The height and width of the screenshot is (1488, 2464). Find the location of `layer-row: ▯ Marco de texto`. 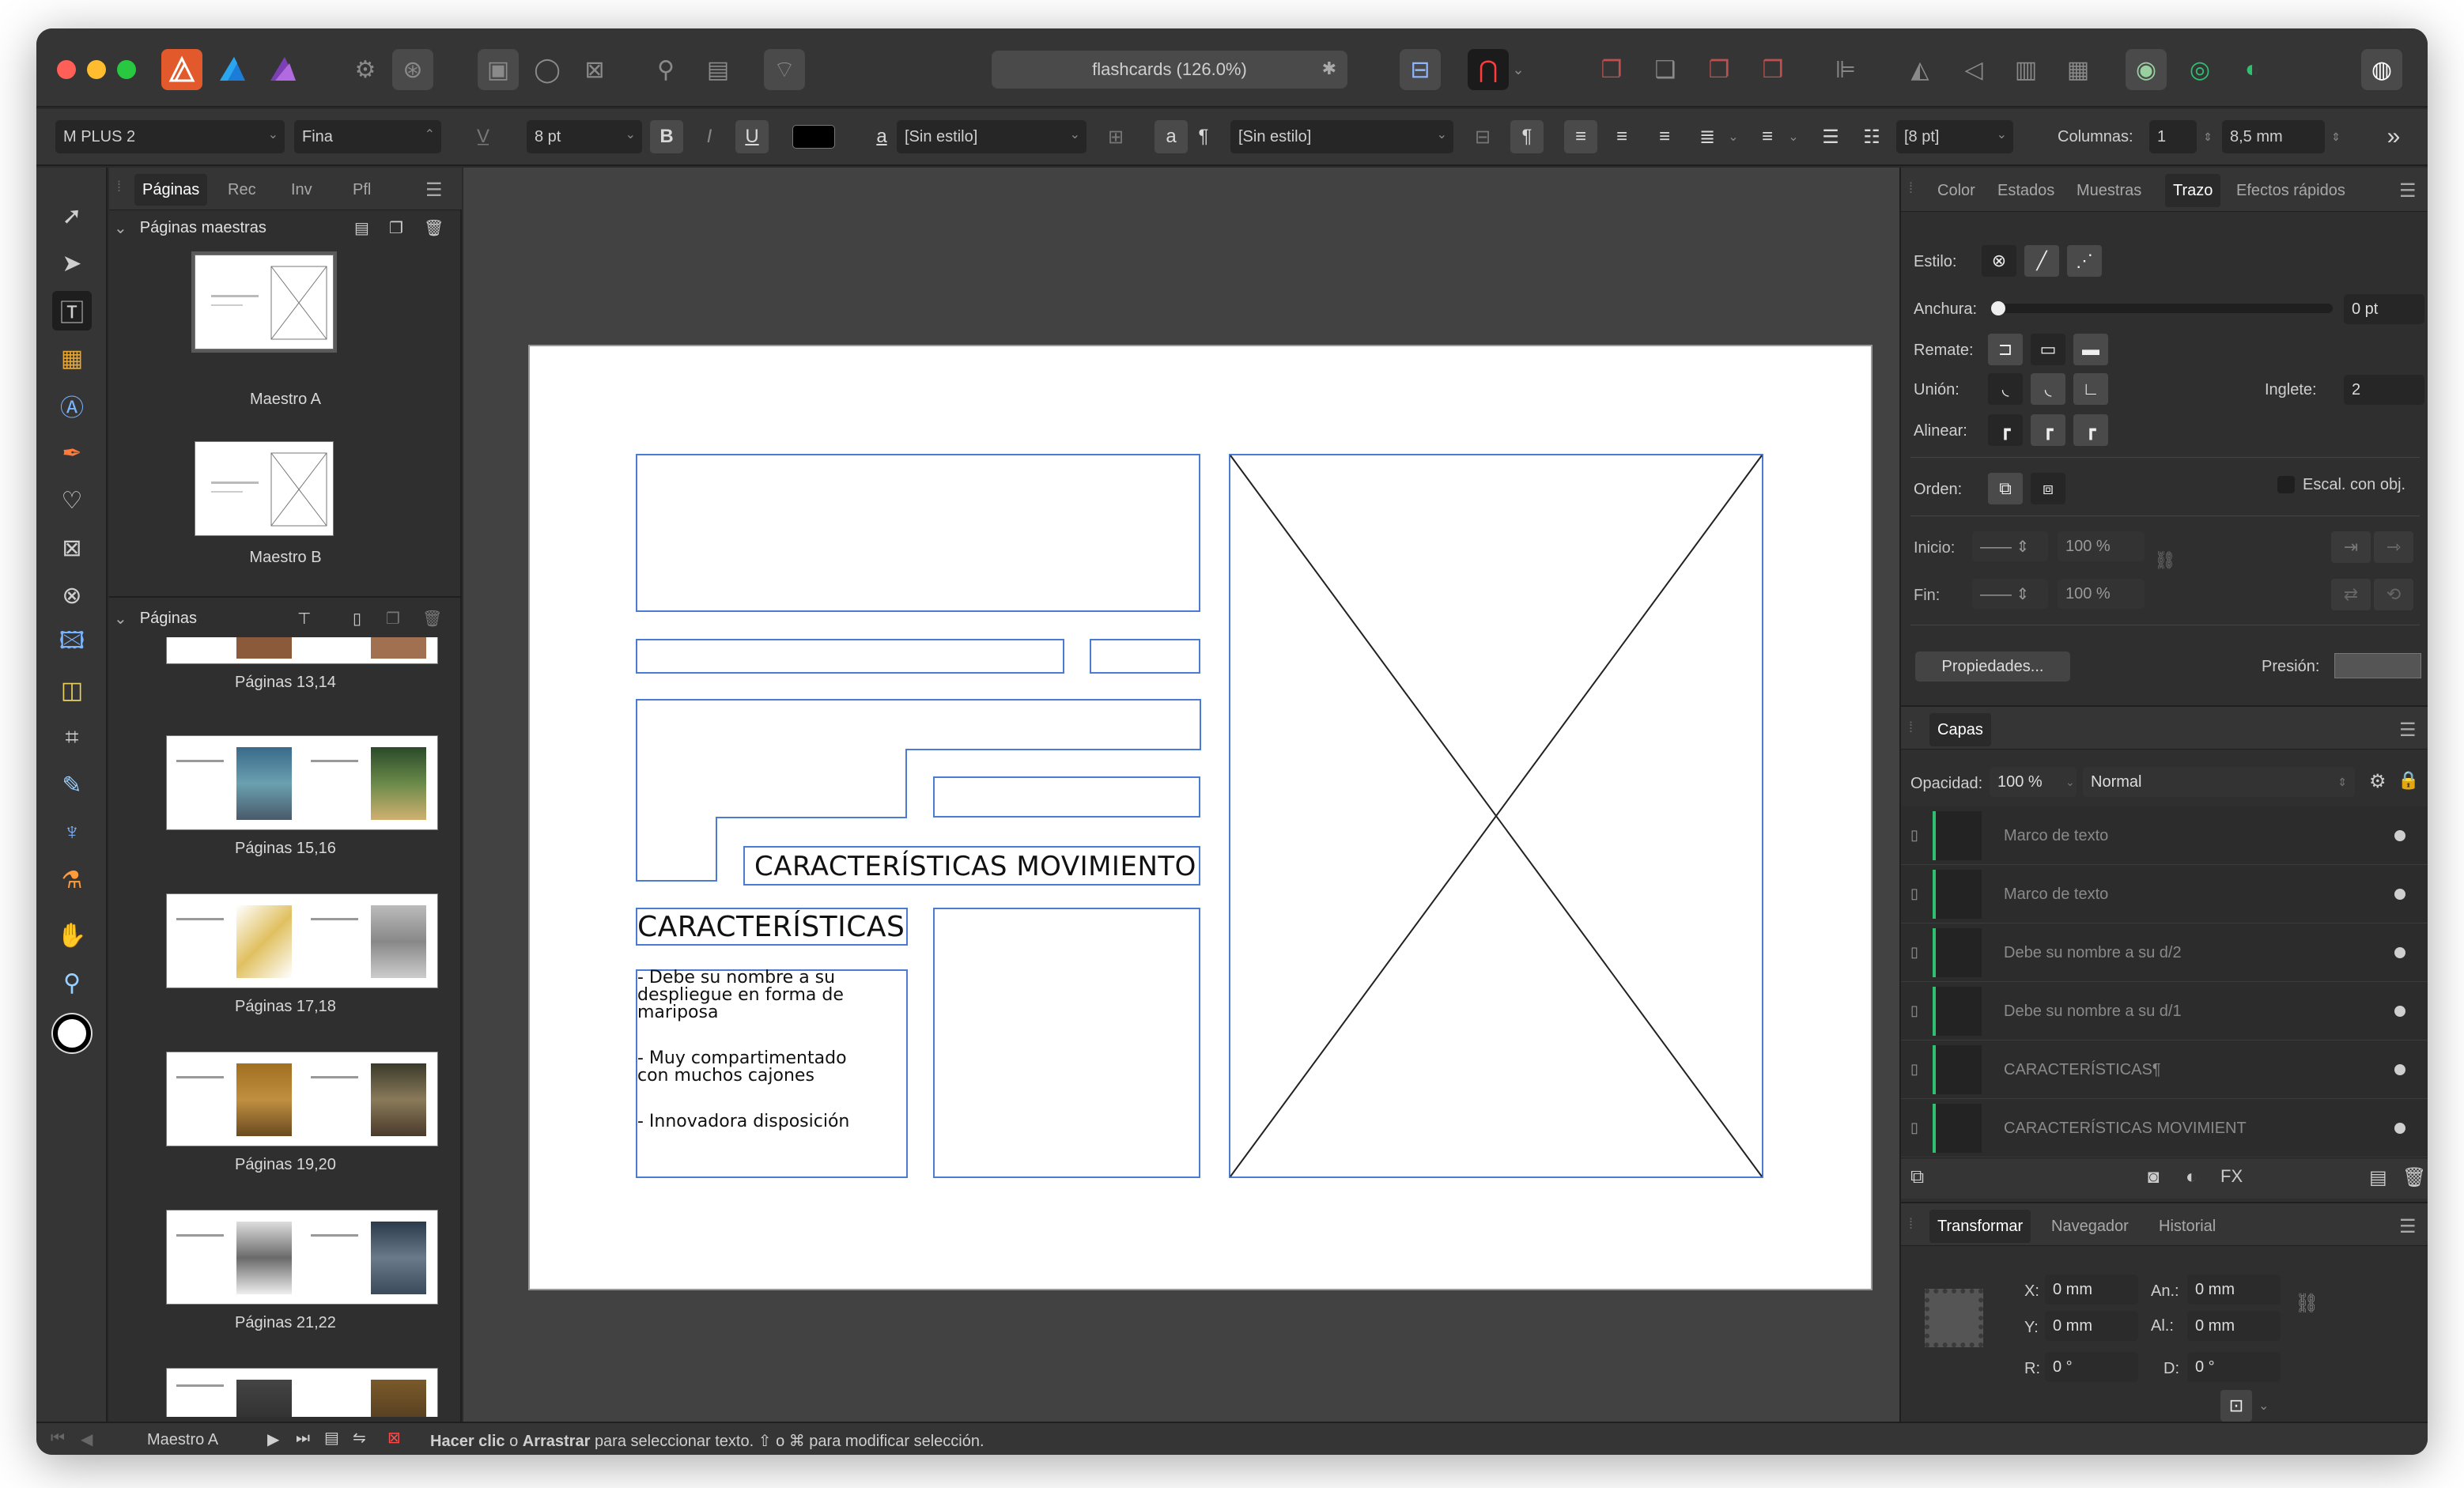

layer-row: ▯ Marco de texto is located at coordinates (2164, 894).